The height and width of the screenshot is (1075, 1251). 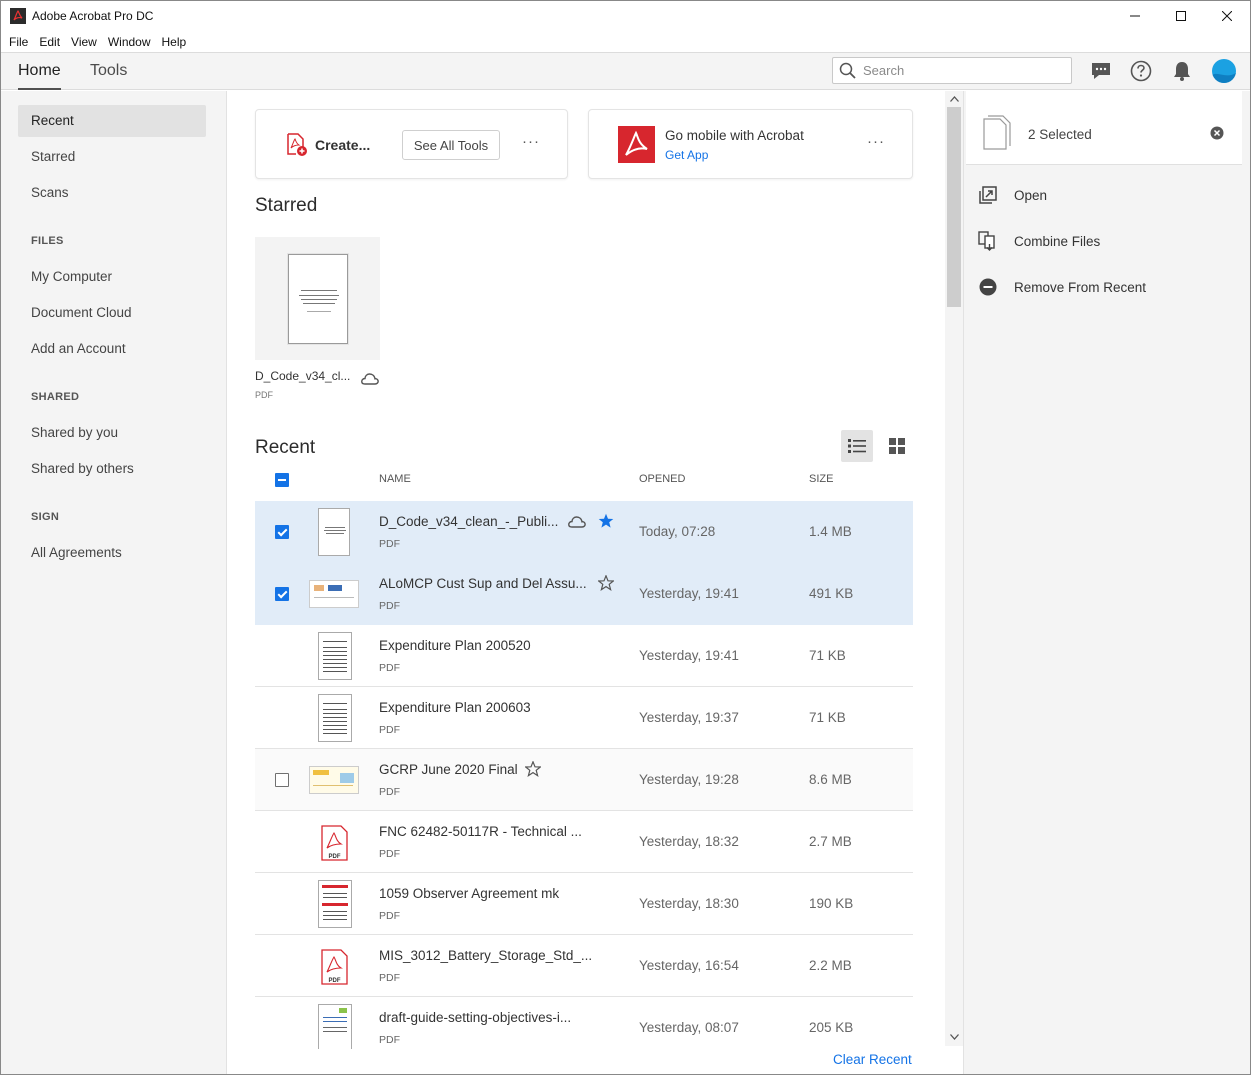 What do you see at coordinates (112, 349) in the screenshot?
I see `sidebar-item-add-account: Add an Account` at bounding box center [112, 349].